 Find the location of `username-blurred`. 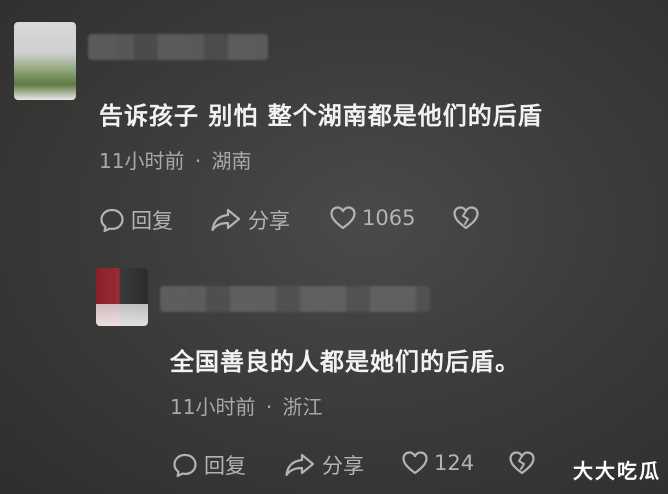

username-blurred is located at coordinates (178, 47).